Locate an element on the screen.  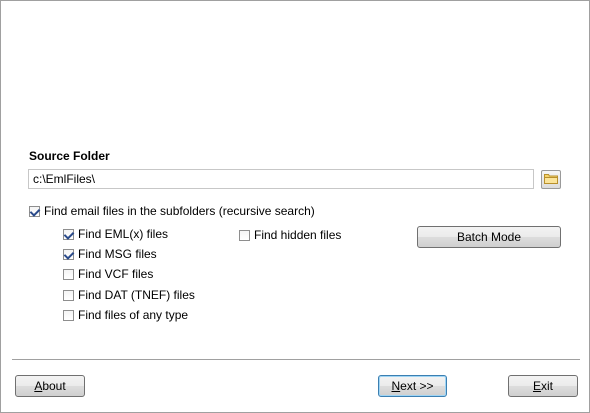
next-label-rest: ext >> is located at coordinates (417, 386).